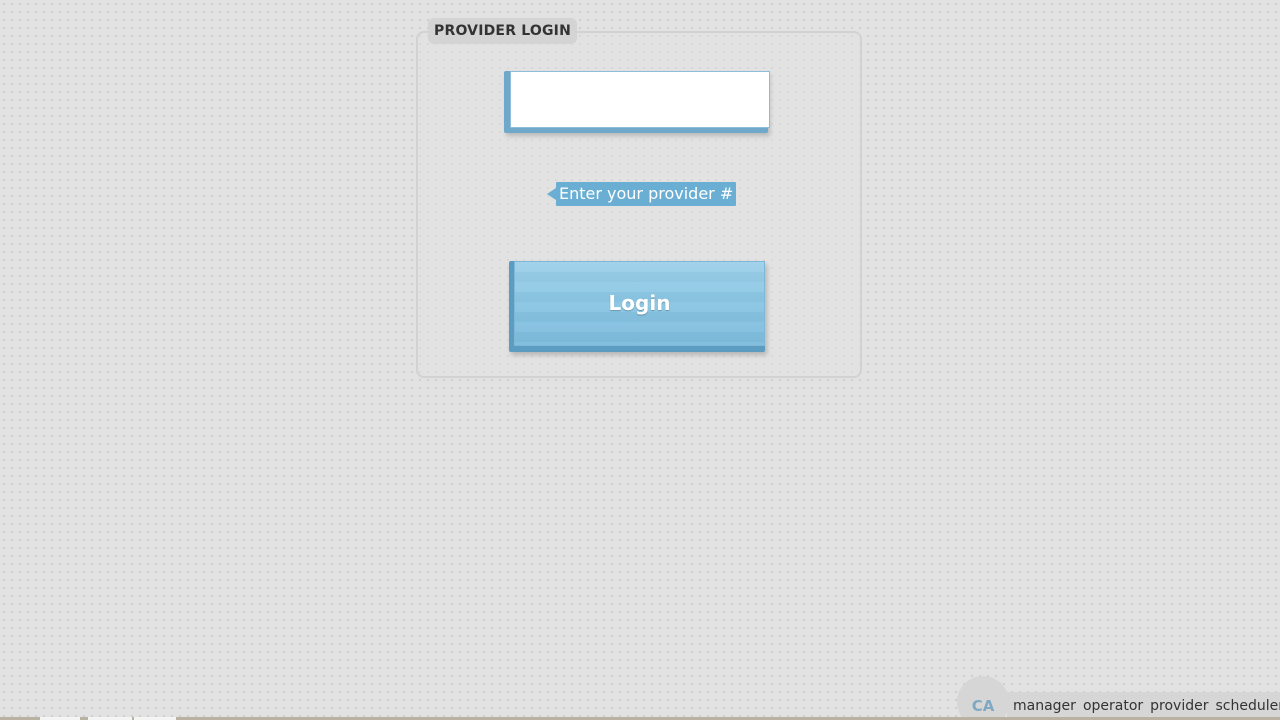  Describe the element at coordinates (640, 99) in the screenshot. I see `provider-number-input` at that location.